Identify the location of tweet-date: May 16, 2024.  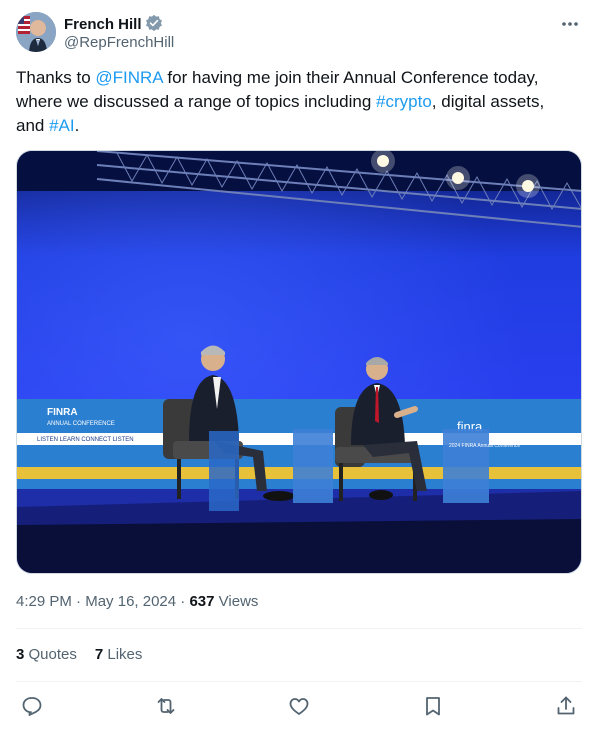
(130, 601).